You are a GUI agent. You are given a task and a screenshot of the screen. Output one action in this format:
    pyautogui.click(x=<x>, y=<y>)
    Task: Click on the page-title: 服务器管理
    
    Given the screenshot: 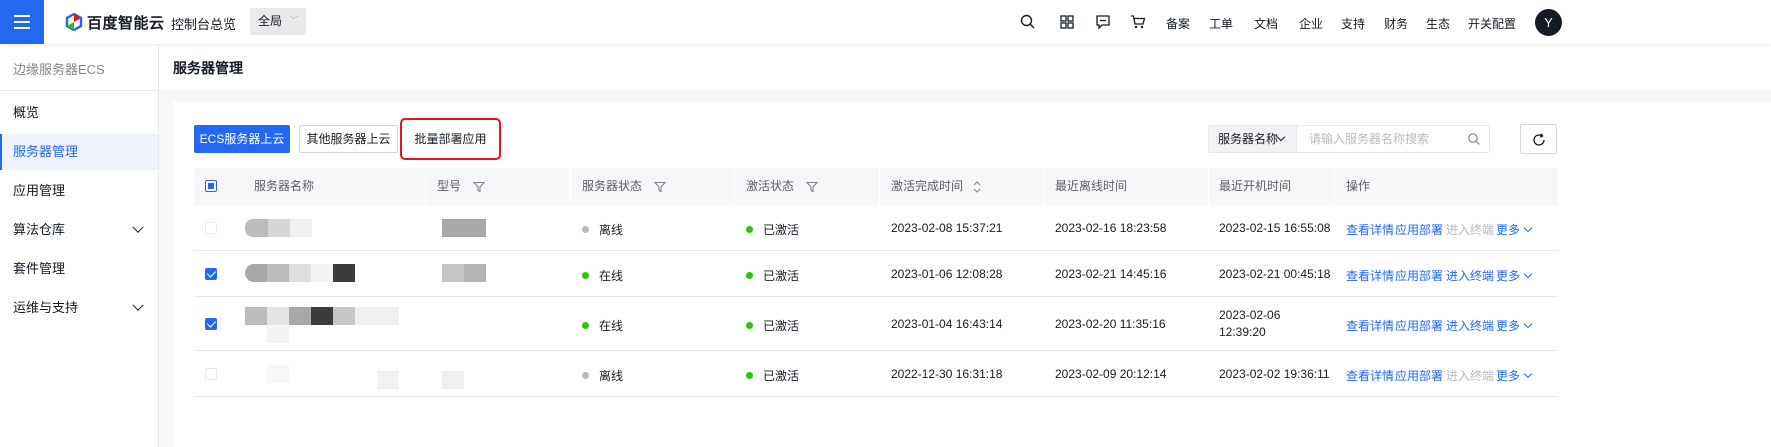 What is the action you would take?
    pyautogui.click(x=208, y=68)
    